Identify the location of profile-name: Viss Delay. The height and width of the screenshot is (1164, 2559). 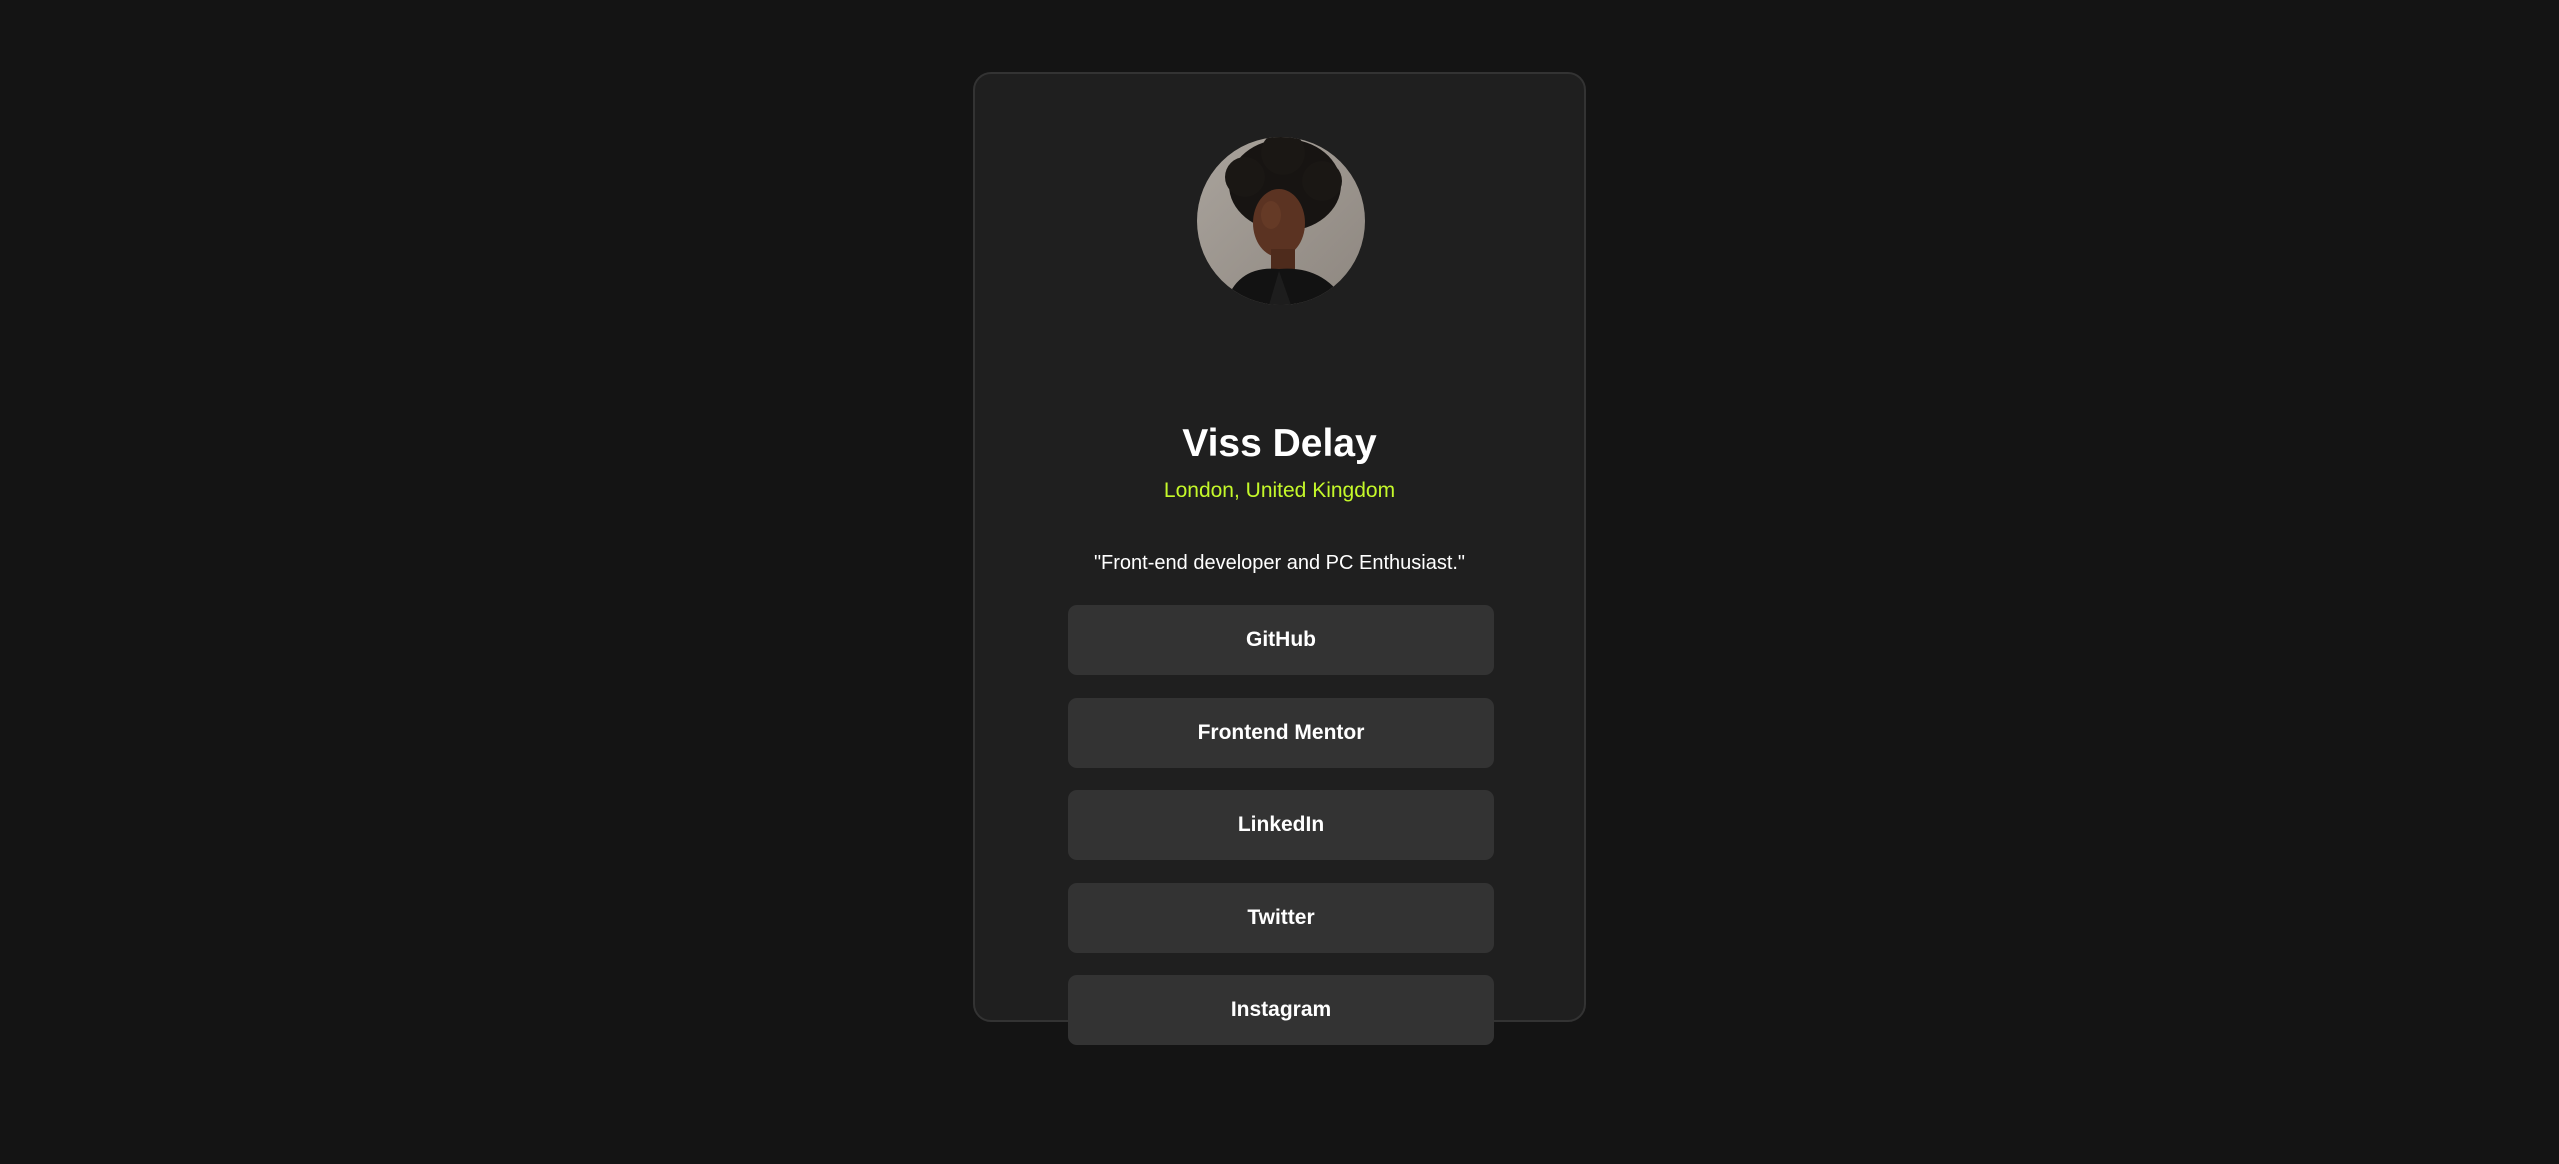
(1279, 443).